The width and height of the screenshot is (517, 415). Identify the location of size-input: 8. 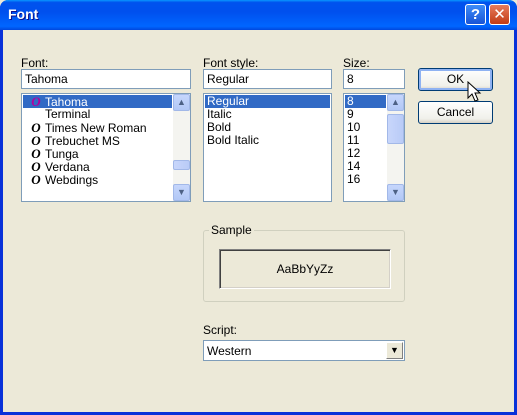
(374, 79).